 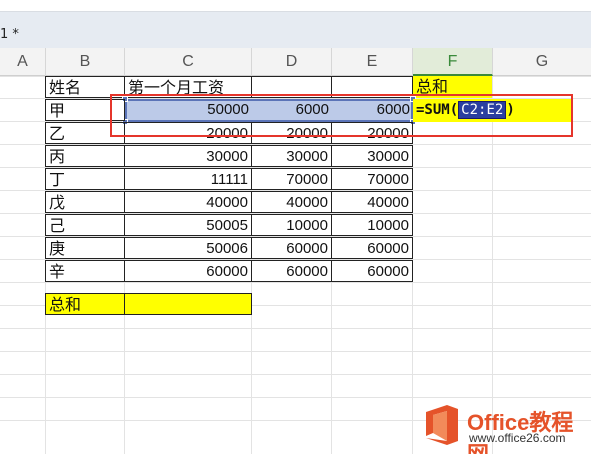 I want to click on column-header-row: A B C D E F G, so click(x=295, y=62).